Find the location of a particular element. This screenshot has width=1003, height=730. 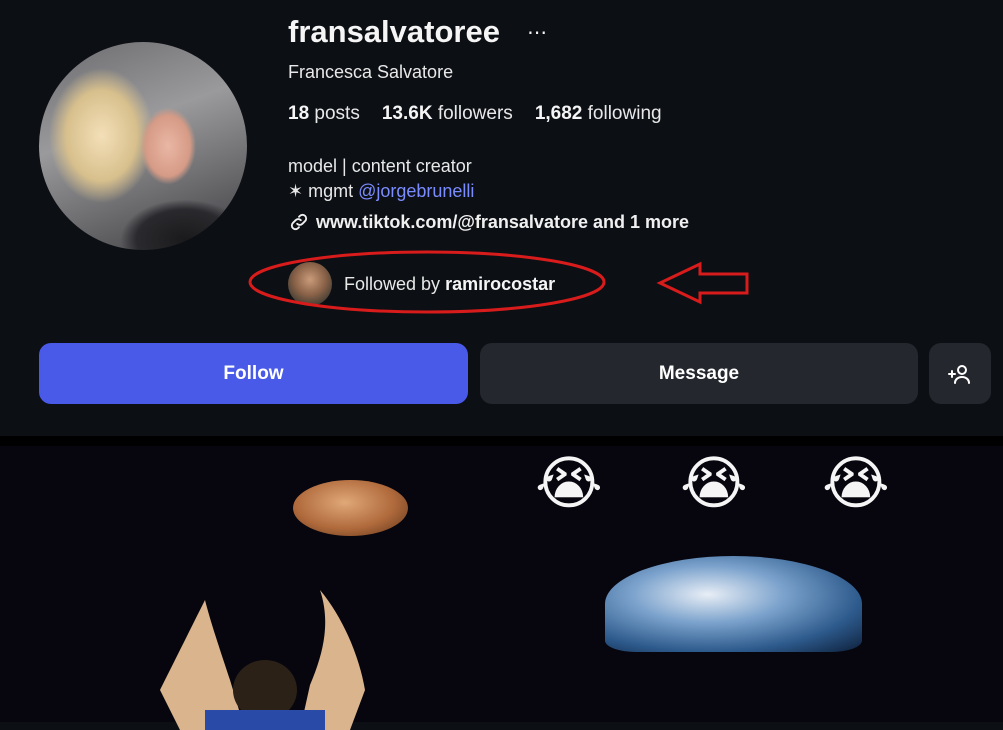

followed-by: Followed by ramirocostar is located at coordinates (421, 284).